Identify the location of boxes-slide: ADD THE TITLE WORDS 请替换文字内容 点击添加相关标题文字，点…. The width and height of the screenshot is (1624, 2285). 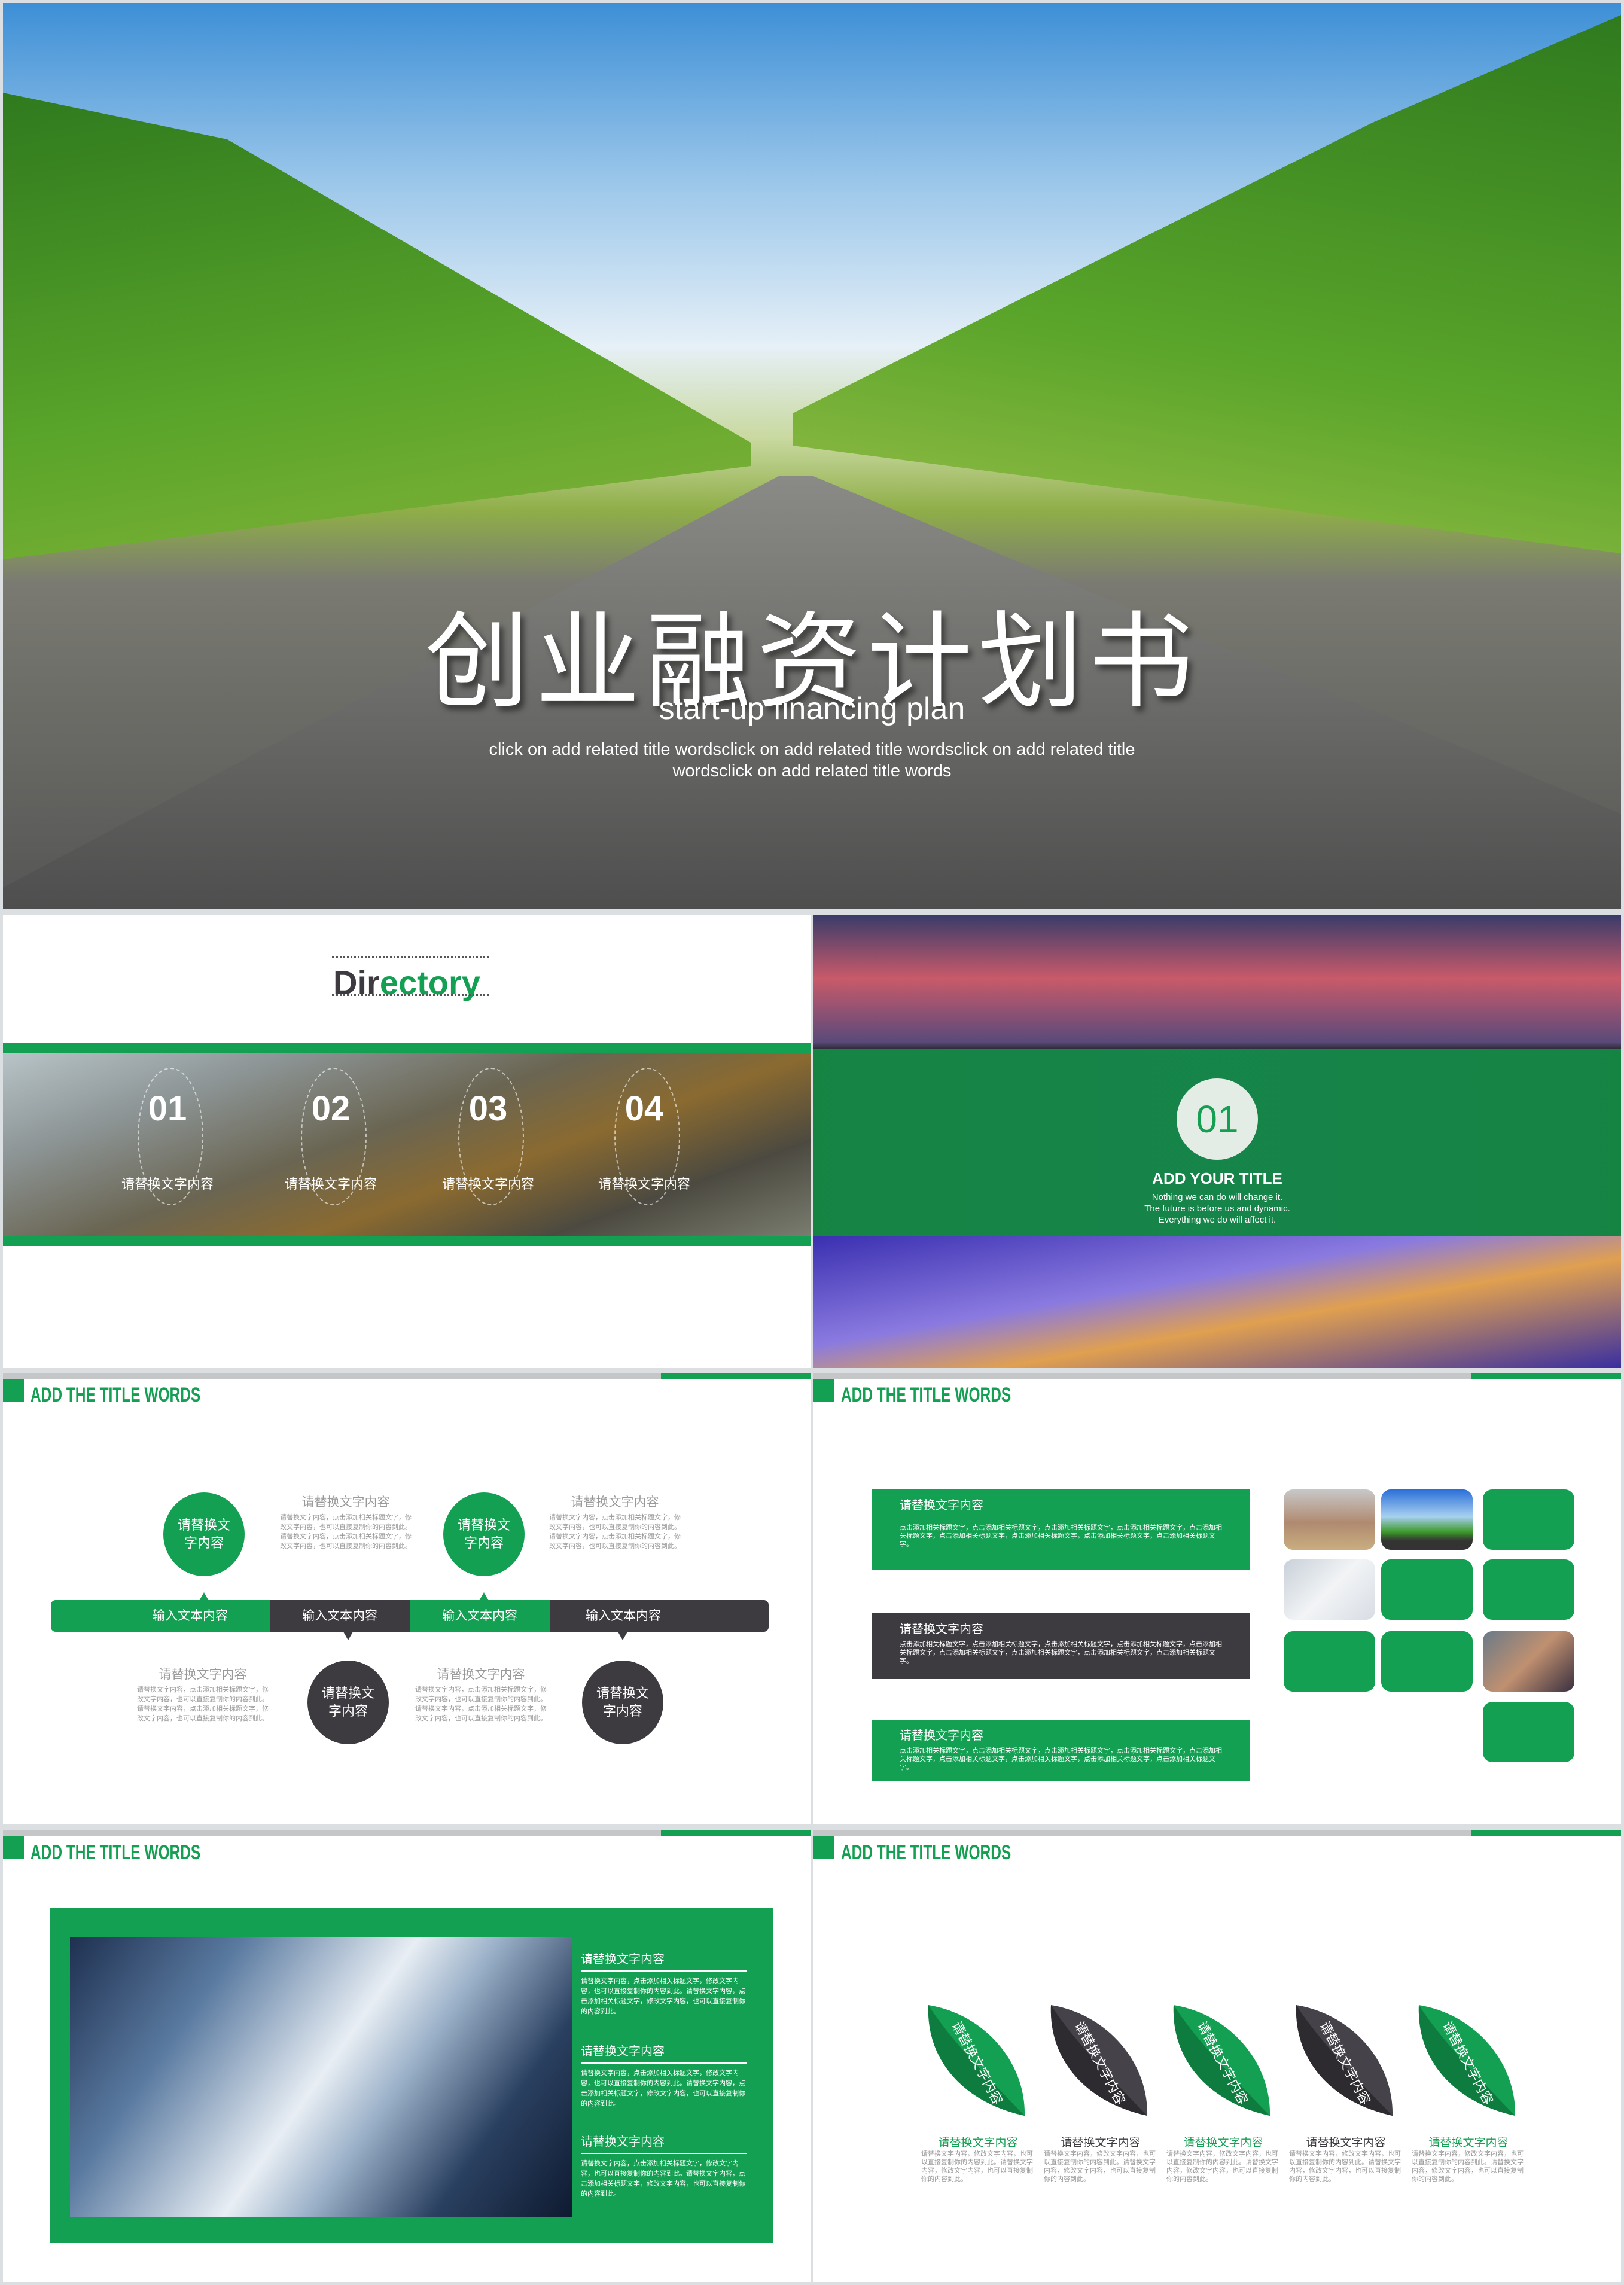
(1217, 1599).